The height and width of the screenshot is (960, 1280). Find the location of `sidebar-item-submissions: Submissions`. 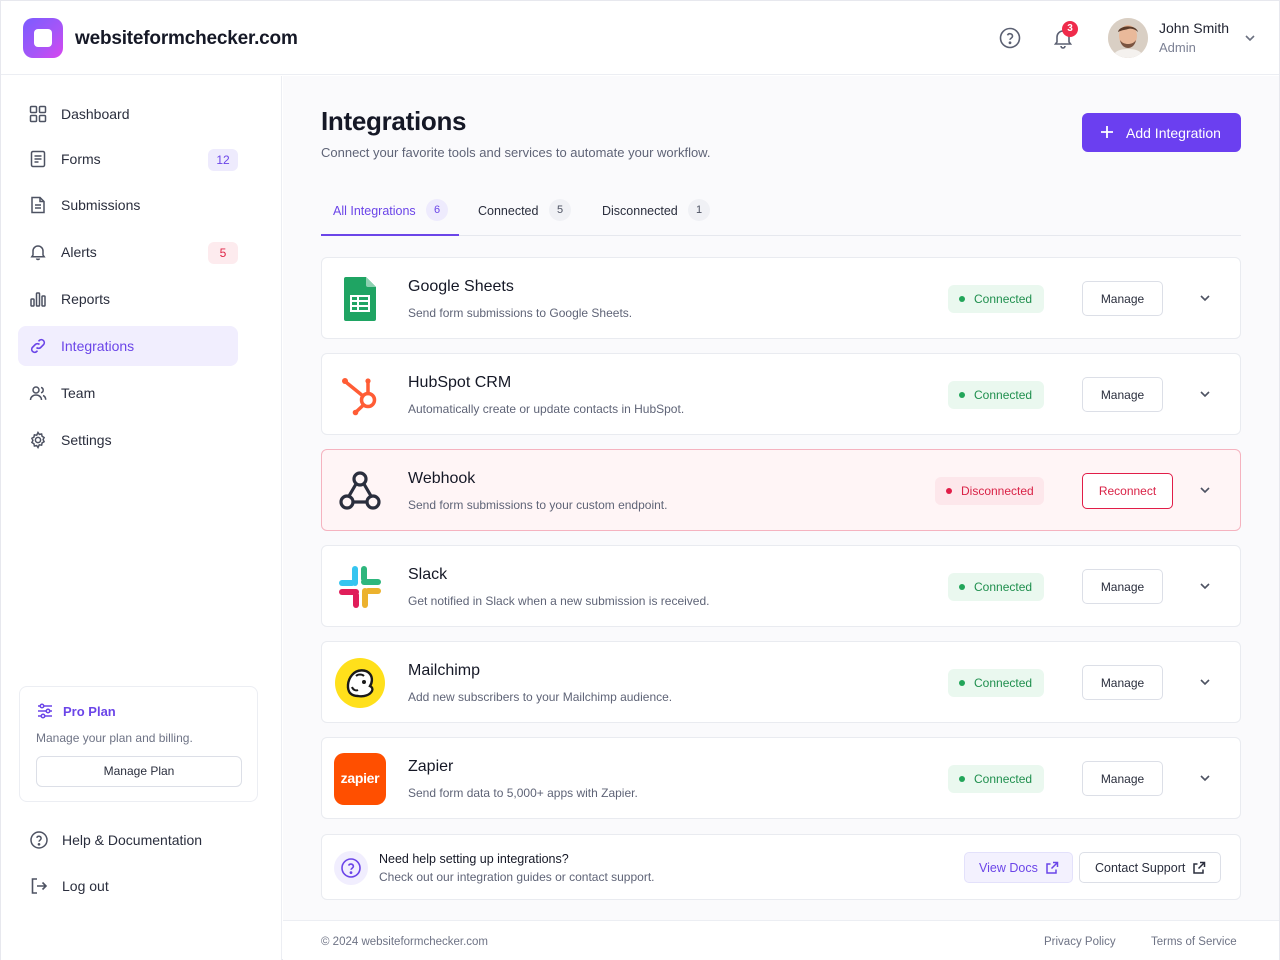

sidebar-item-submissions: Submissions is located at coordinates (128, 205).